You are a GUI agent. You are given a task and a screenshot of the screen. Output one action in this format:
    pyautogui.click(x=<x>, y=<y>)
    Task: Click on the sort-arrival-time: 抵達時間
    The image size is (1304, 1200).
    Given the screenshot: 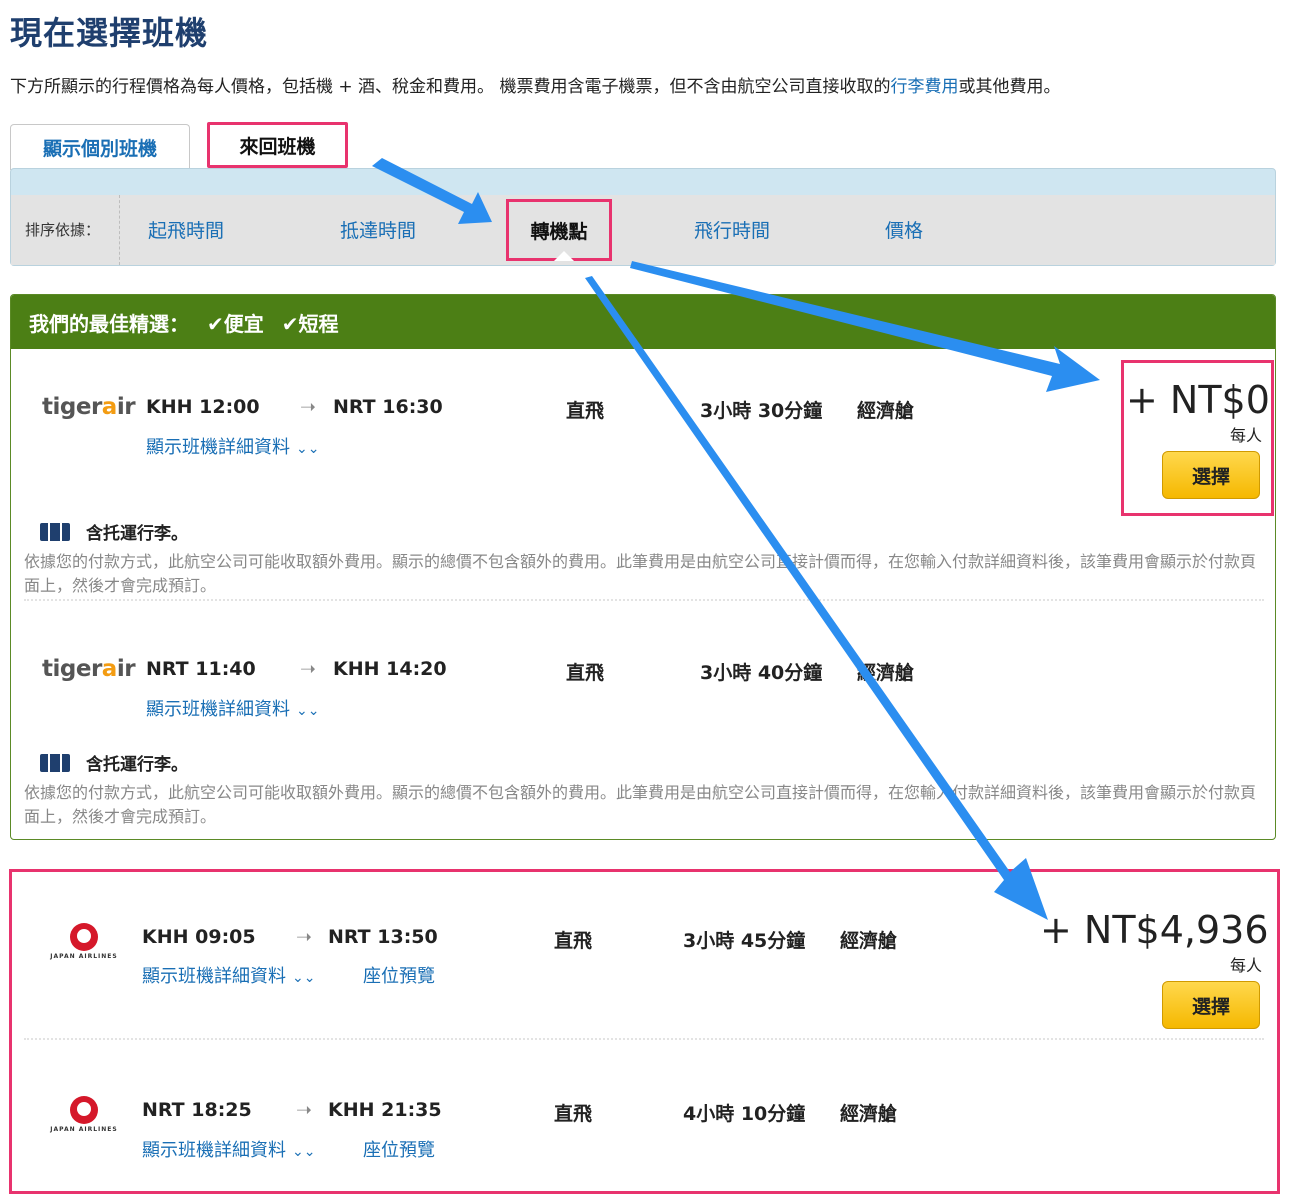 What is the action you would take?
    pyautogui.click(x=378, y=229)
    